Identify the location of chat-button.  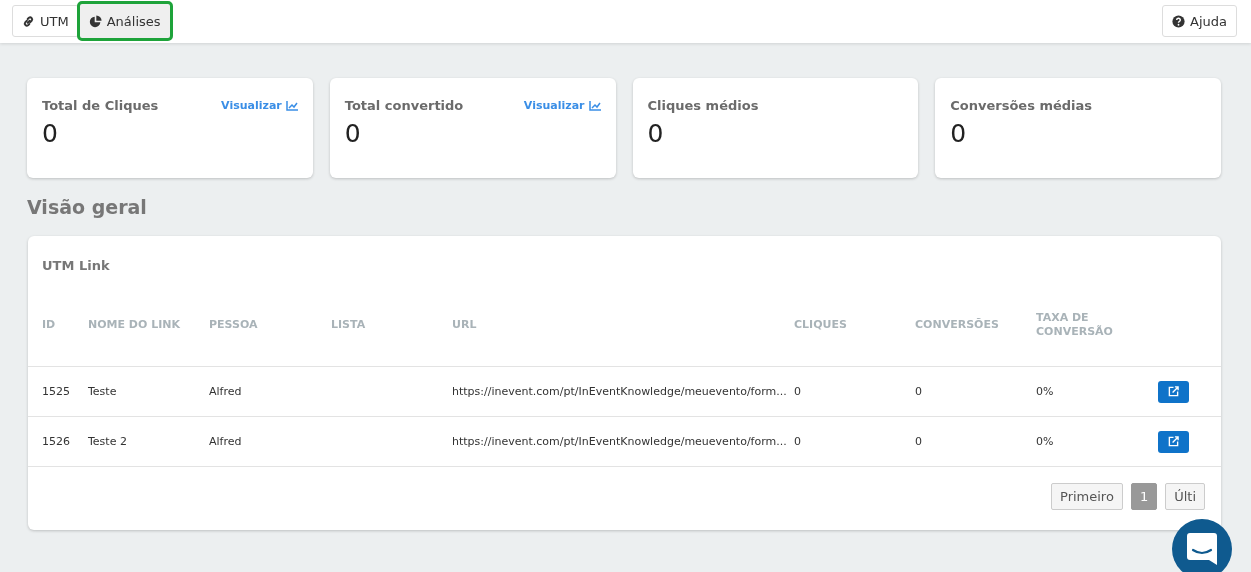
(1202, 545).